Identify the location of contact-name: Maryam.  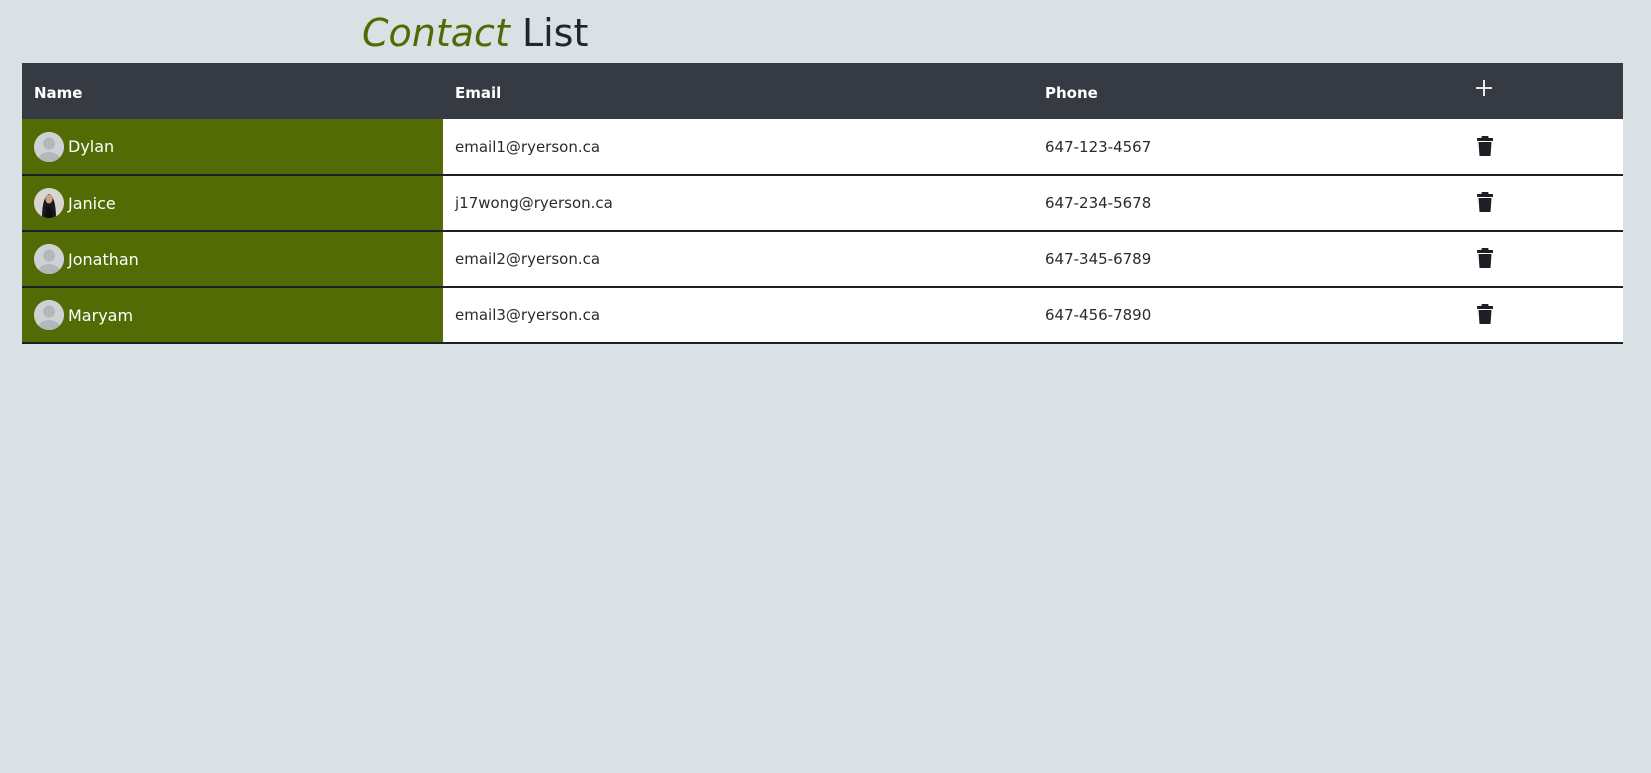
(101, 315).